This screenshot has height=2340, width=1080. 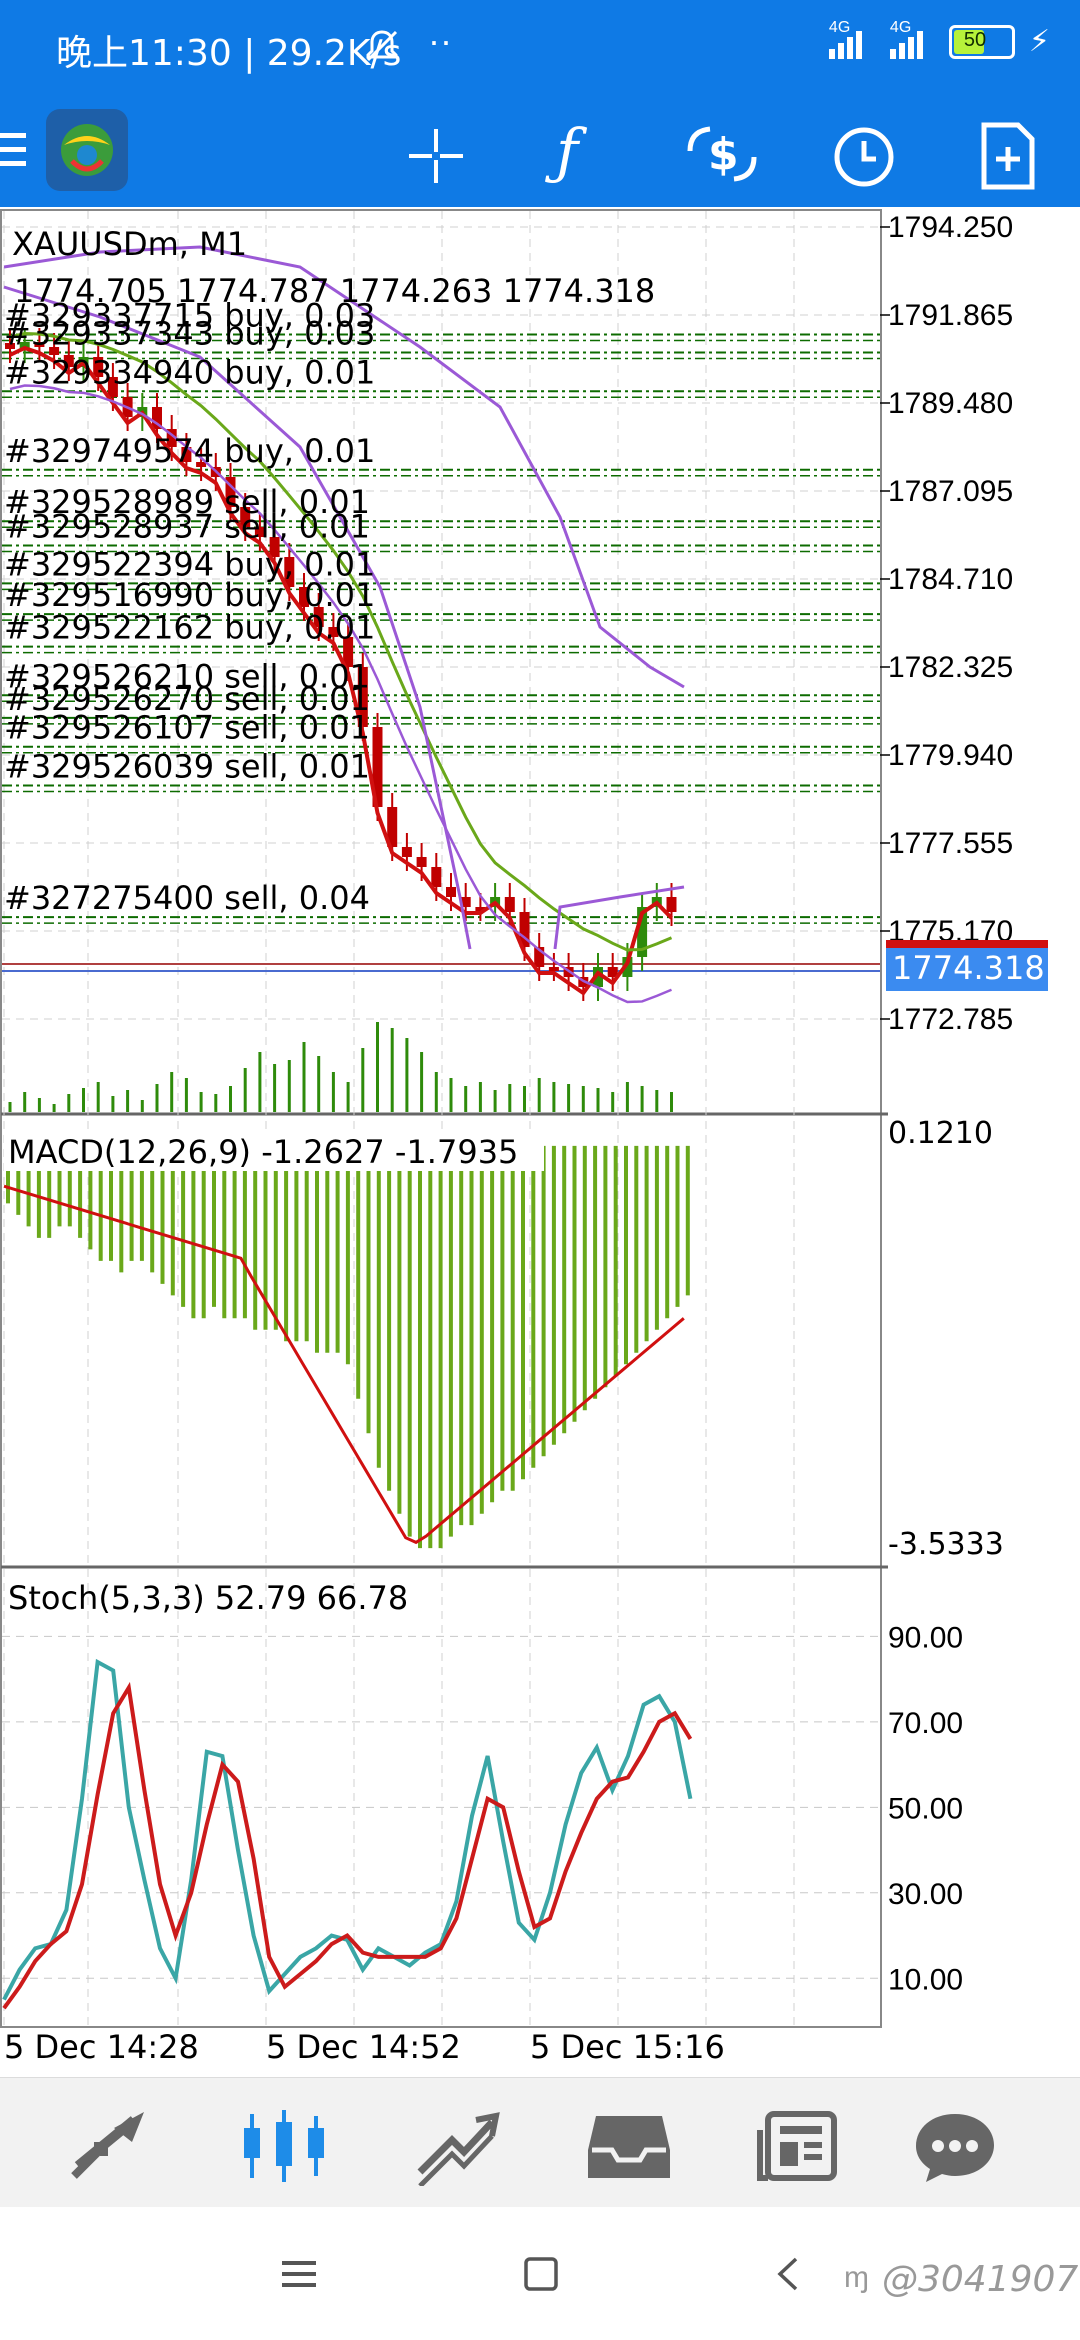 I want to click on price-label: 1784.710, so click(x=950, y=579).